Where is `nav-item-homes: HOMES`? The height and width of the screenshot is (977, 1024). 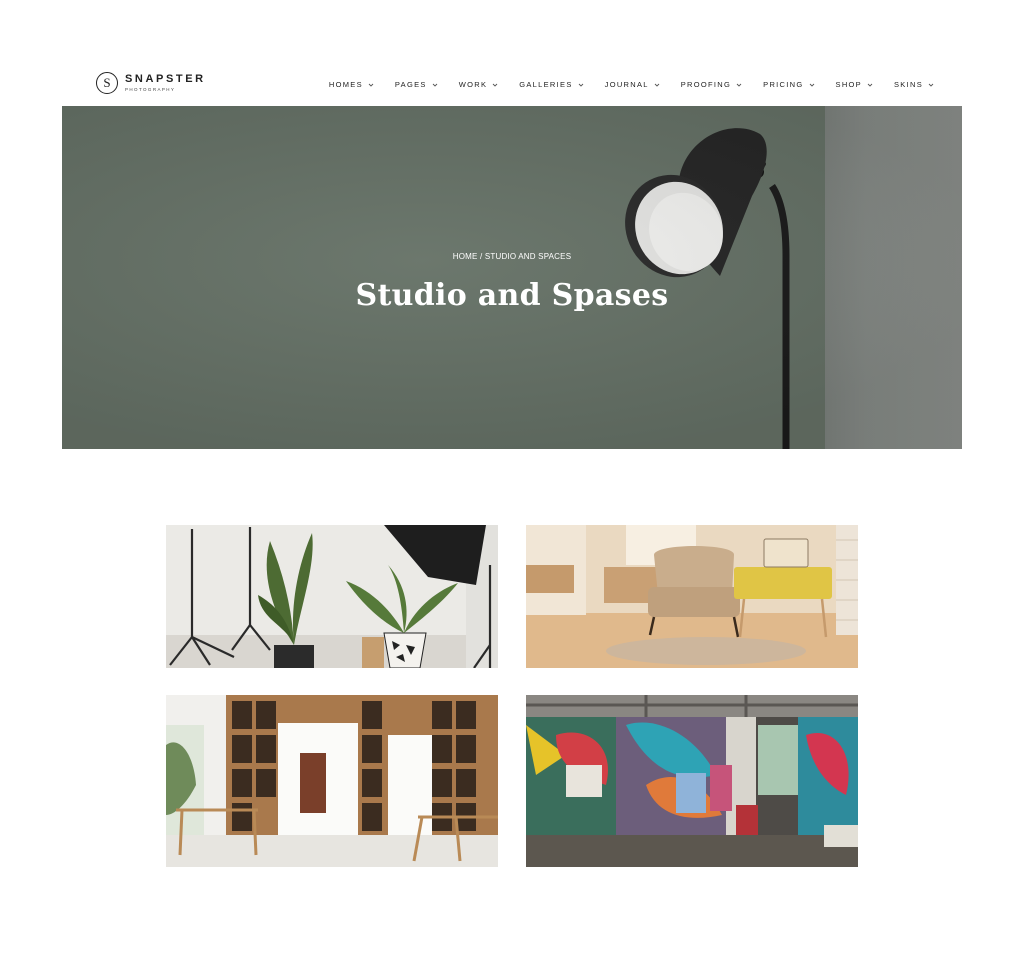
nav-item-homes: HOMES is located at coordinates (351, 84).